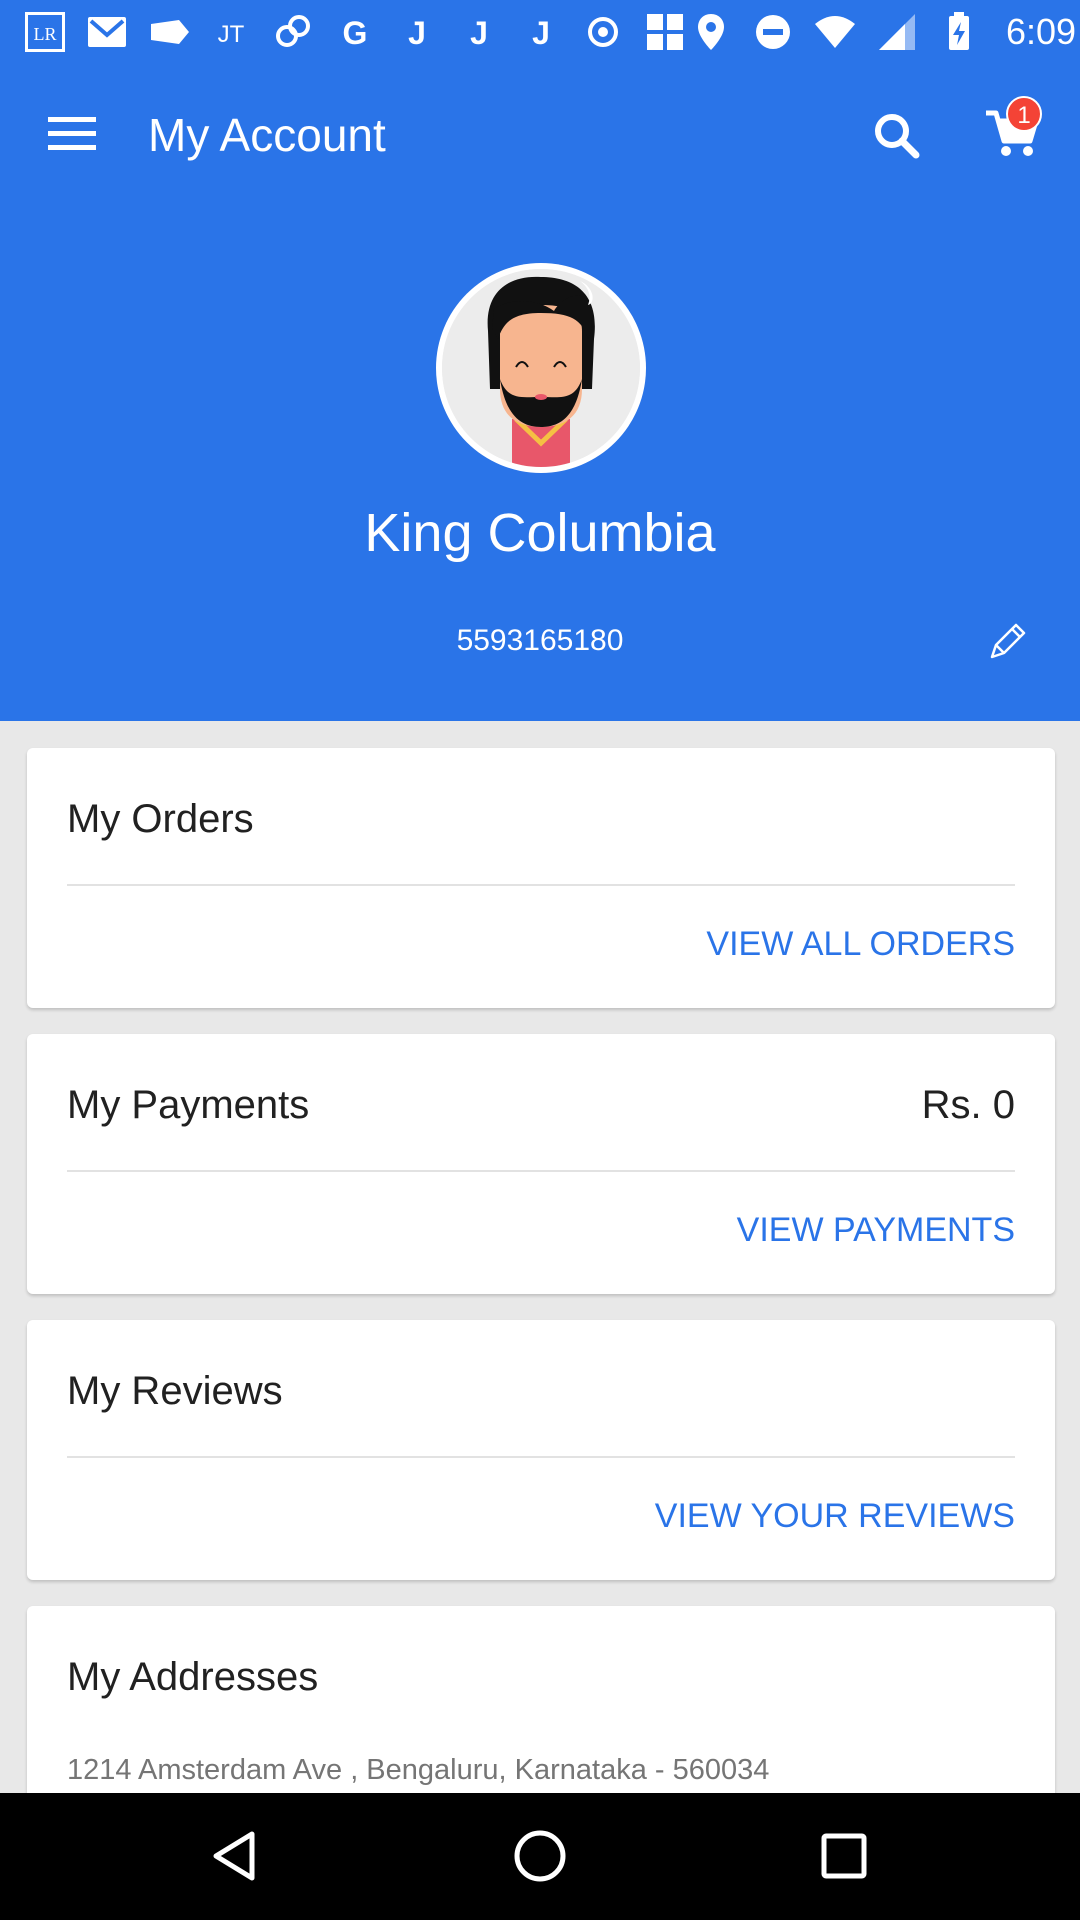  I want to click on google-icon: G, so click(355, 32).